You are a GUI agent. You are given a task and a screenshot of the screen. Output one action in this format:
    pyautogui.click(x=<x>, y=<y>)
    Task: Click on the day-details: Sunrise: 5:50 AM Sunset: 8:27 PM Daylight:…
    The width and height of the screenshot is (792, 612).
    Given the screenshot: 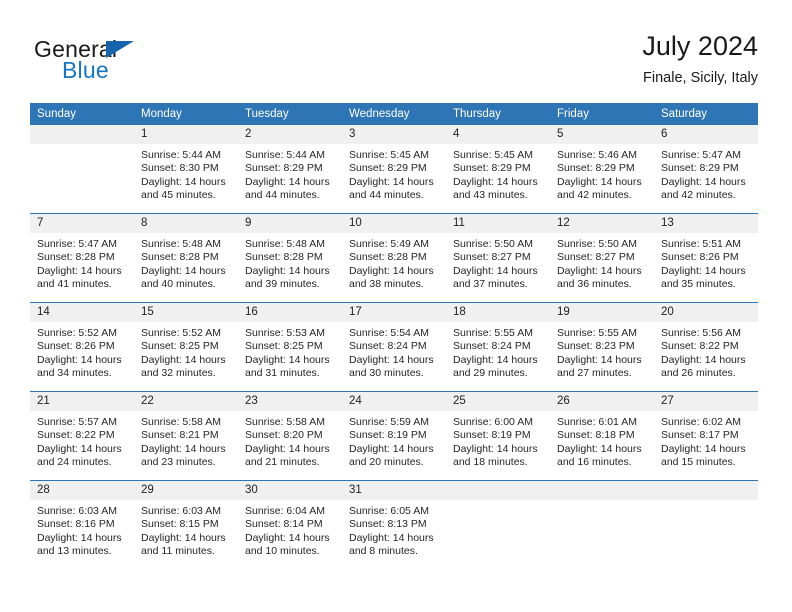 What is the action you would take?
    pyautogui.click(x=498, y=265)
    